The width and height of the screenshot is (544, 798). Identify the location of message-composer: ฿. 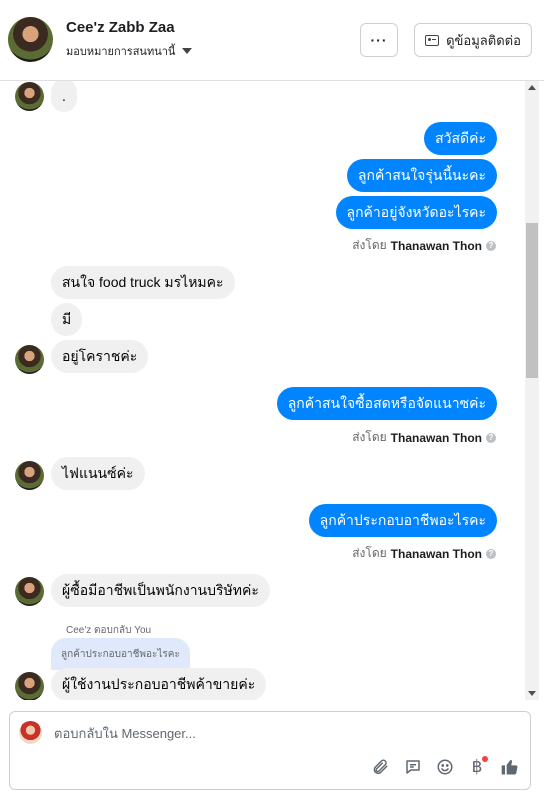
(270, 750).